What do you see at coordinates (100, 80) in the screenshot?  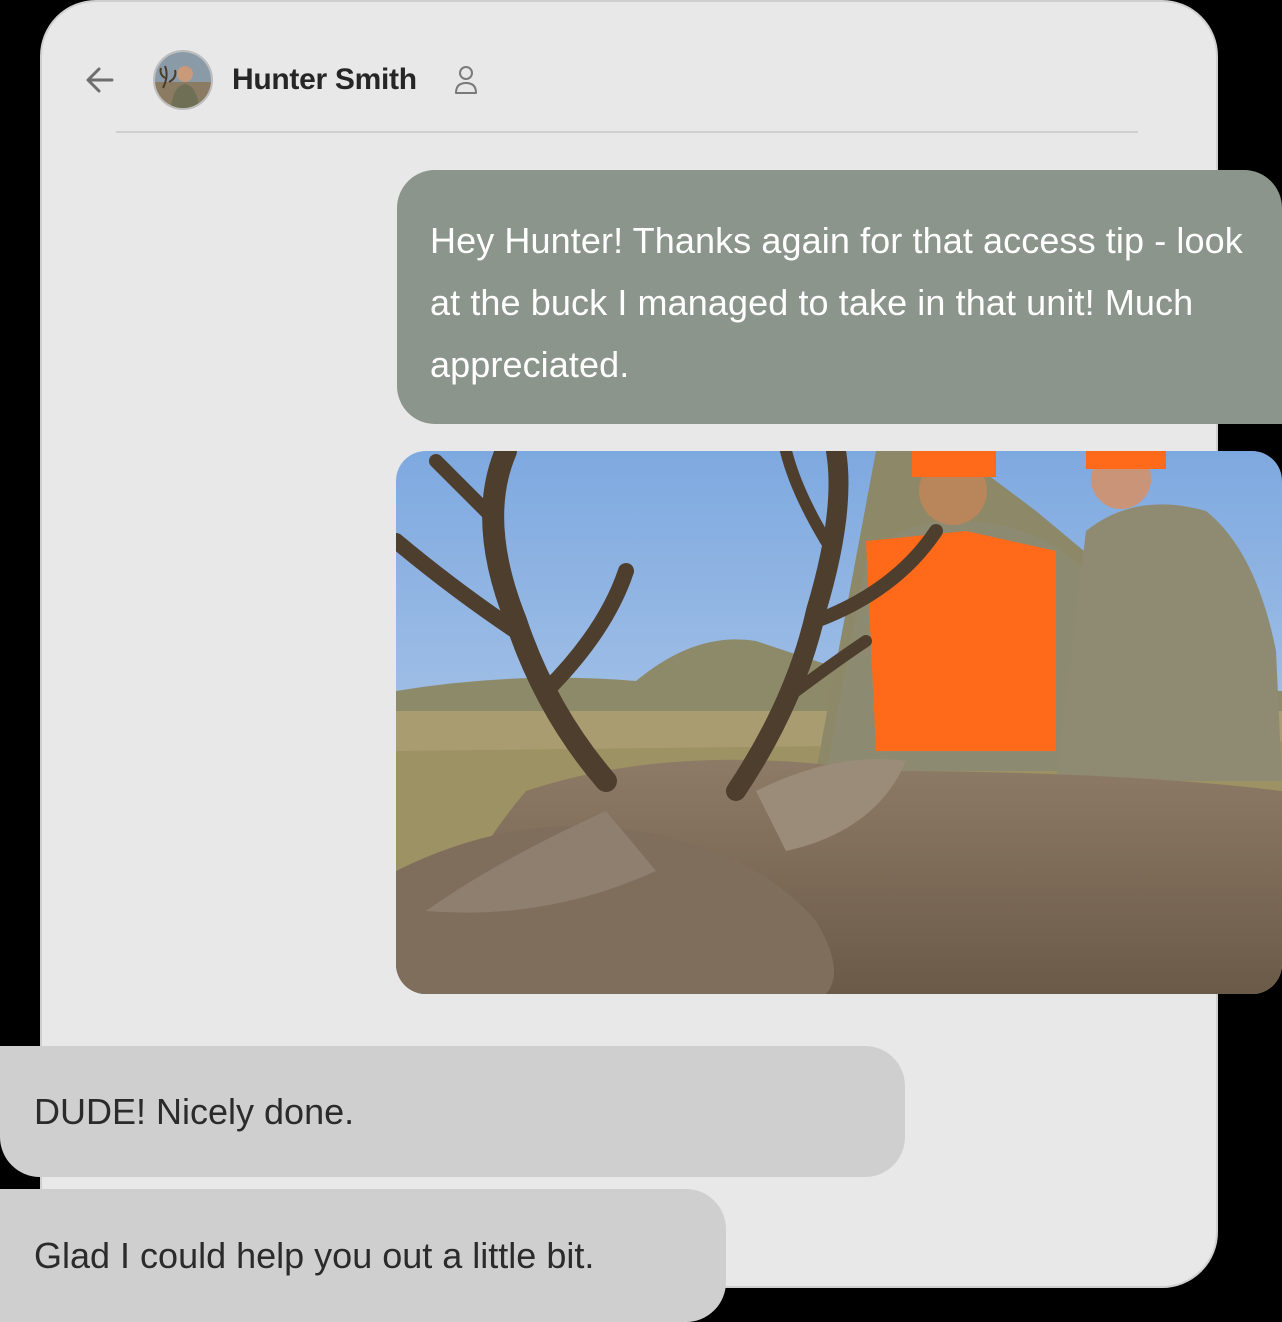 I see `arrow-left-icon` at bounding box center [100, 80].